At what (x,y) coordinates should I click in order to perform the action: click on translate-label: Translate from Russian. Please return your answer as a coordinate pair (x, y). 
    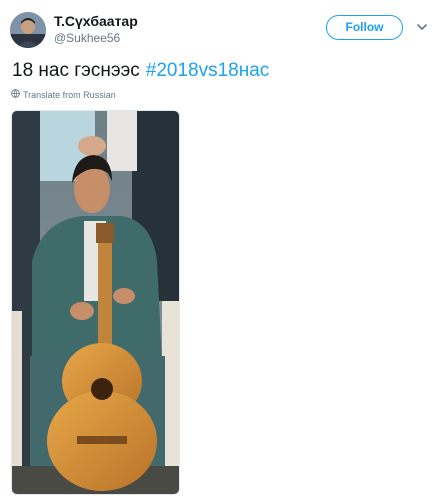
    Looking at the image, I should click on (69, 94).